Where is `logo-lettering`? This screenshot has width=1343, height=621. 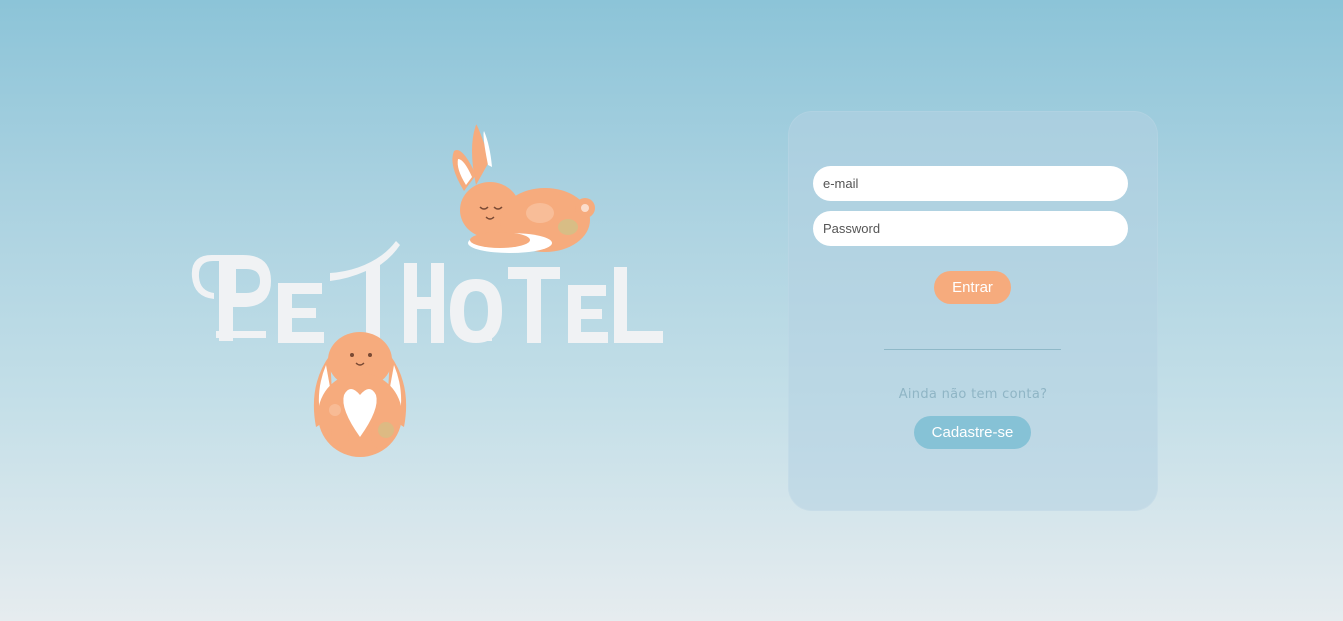 logo-lettering is located at coordinates (427, 292).